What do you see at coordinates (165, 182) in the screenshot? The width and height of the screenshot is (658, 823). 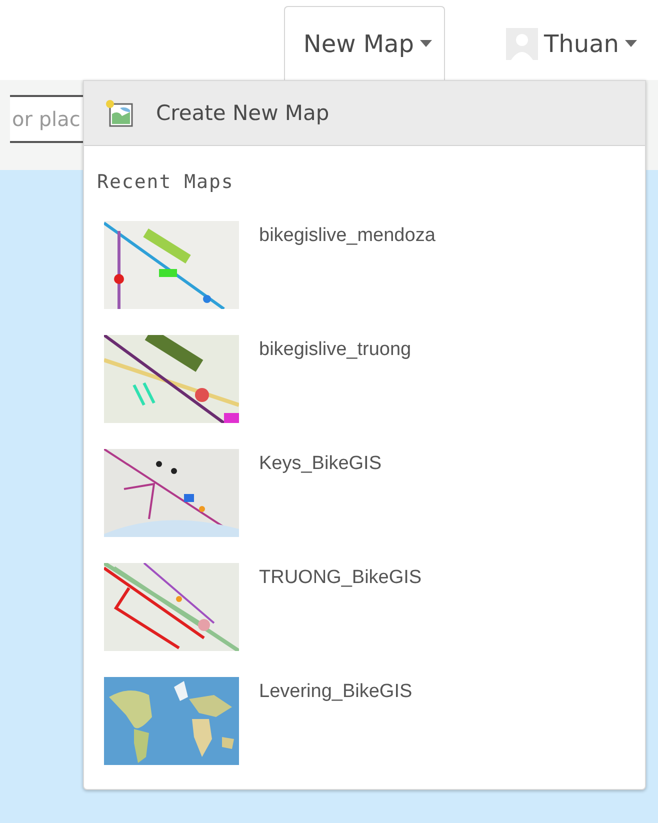 I see `section-heading: Recent Maps` at bounding box center [165, 182].